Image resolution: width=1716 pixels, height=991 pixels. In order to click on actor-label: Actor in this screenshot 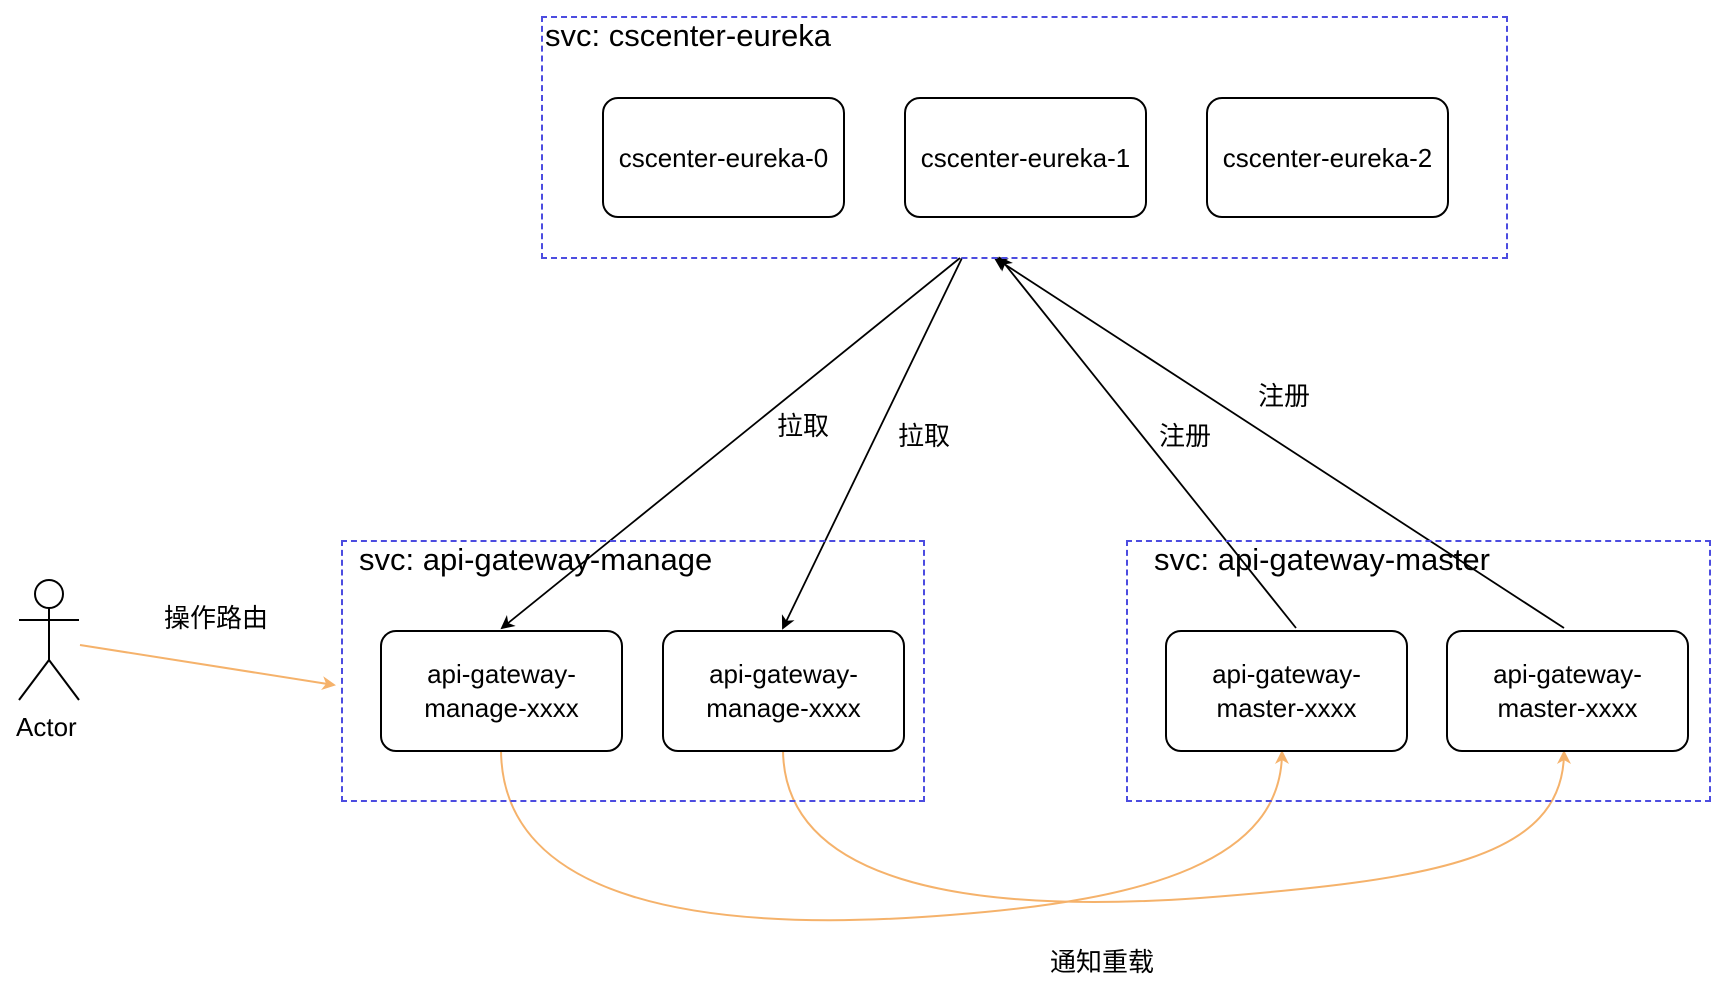, I will do `click(46, 727)`.